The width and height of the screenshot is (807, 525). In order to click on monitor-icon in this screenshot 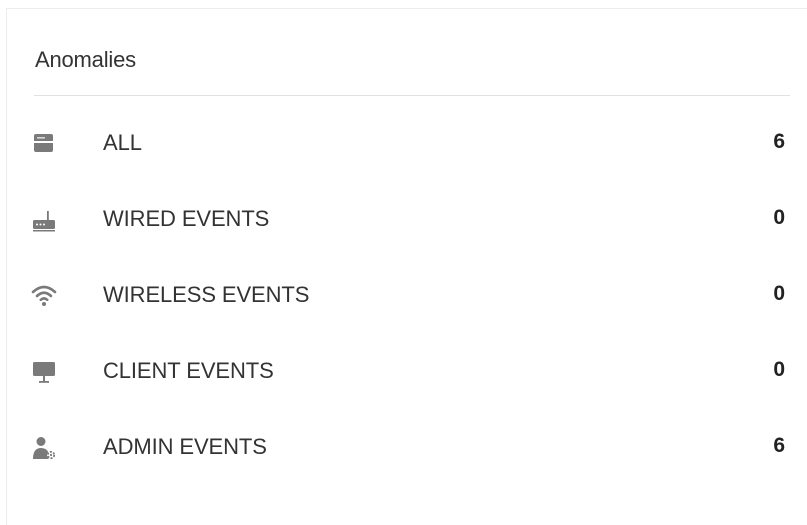, I will do `click(44, 372)`.